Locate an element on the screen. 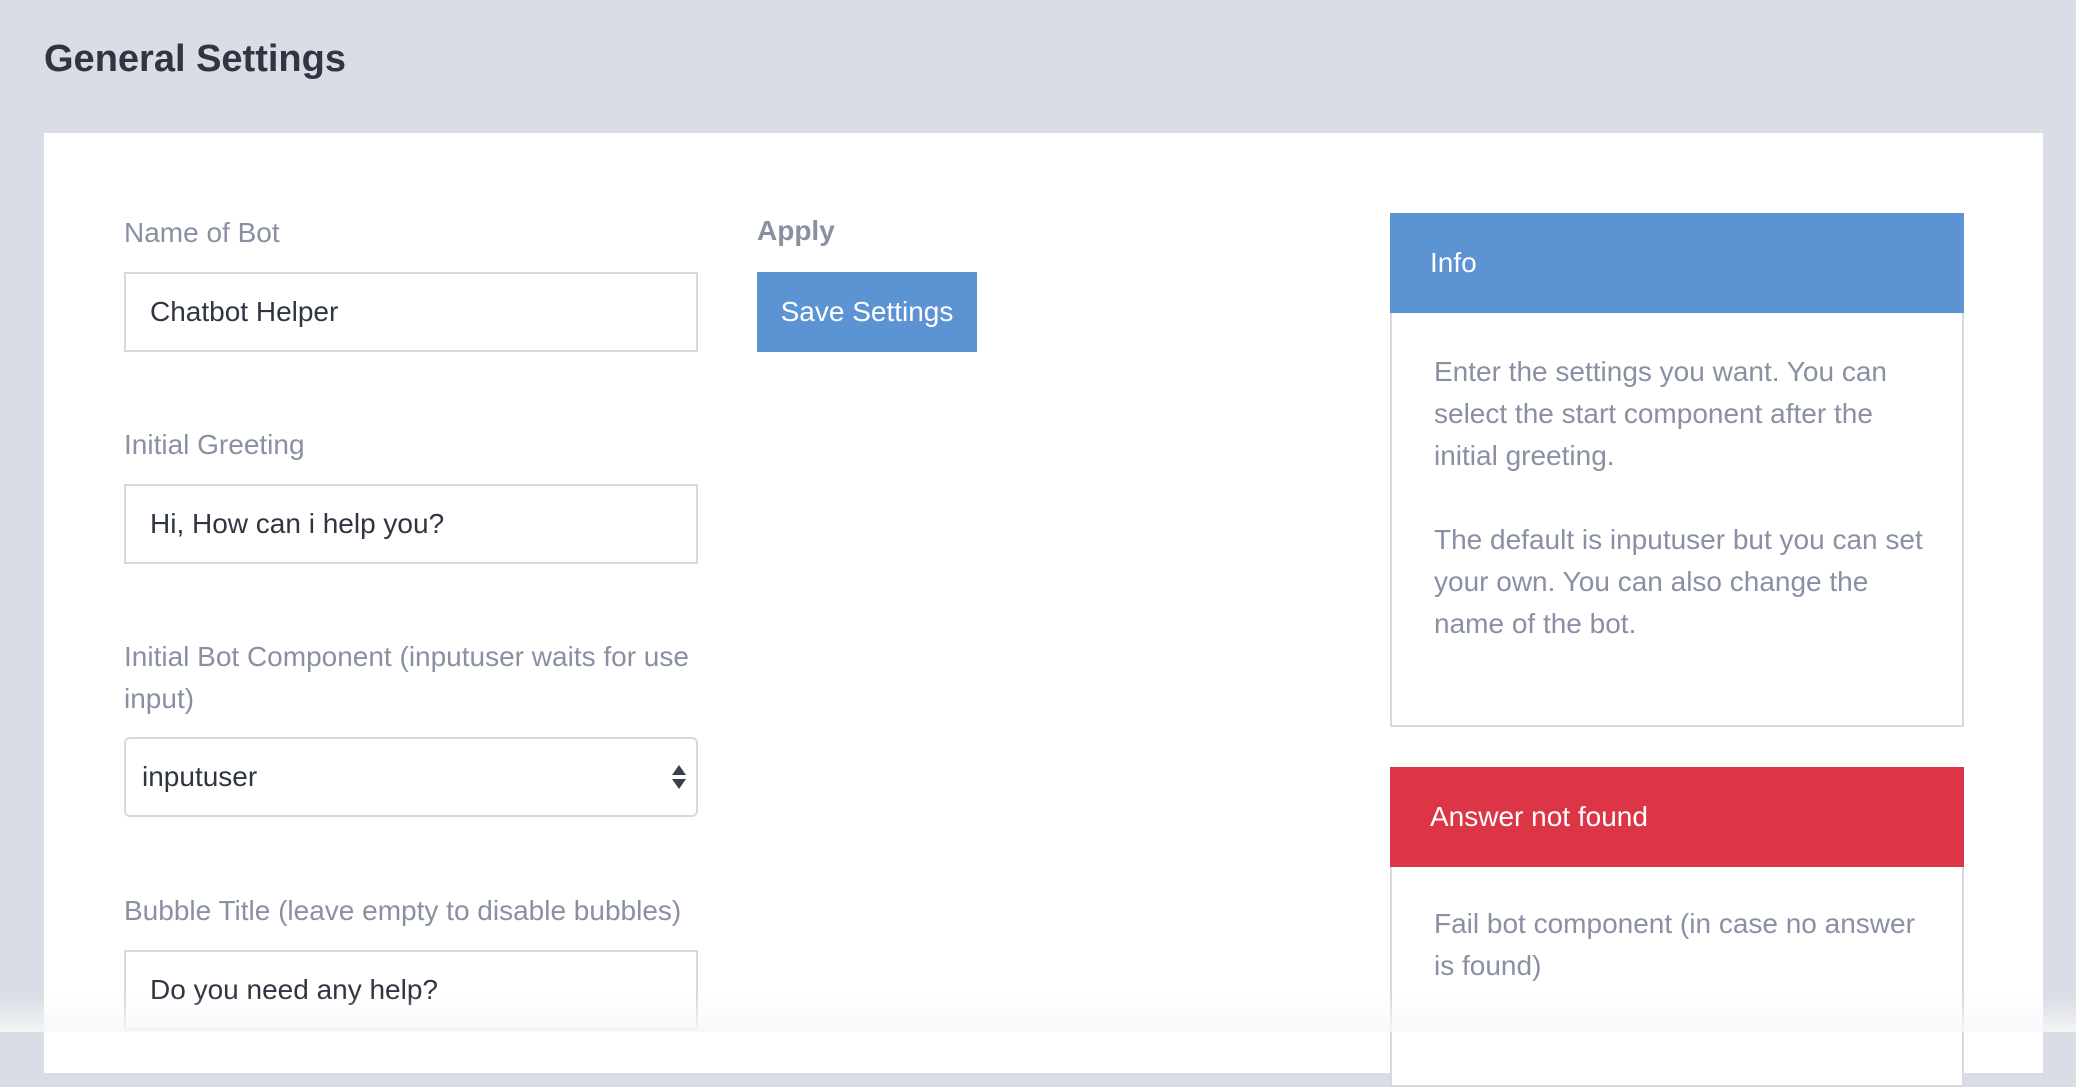 The width and height of the screenshot is (2076, 1087). bot-name-label: Name of Bot is located at coordinates (424, 233).